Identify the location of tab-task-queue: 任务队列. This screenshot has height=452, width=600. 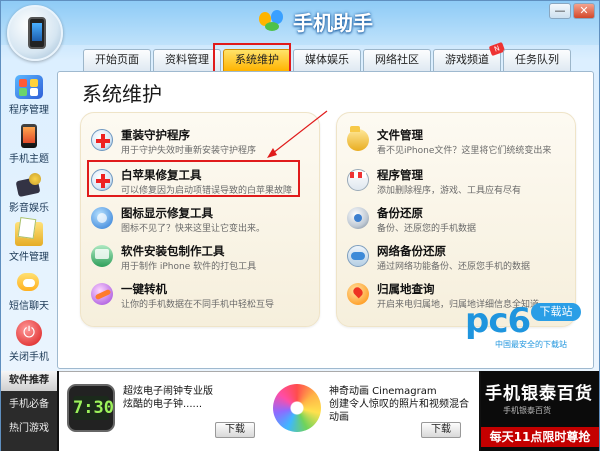
(537, 60).